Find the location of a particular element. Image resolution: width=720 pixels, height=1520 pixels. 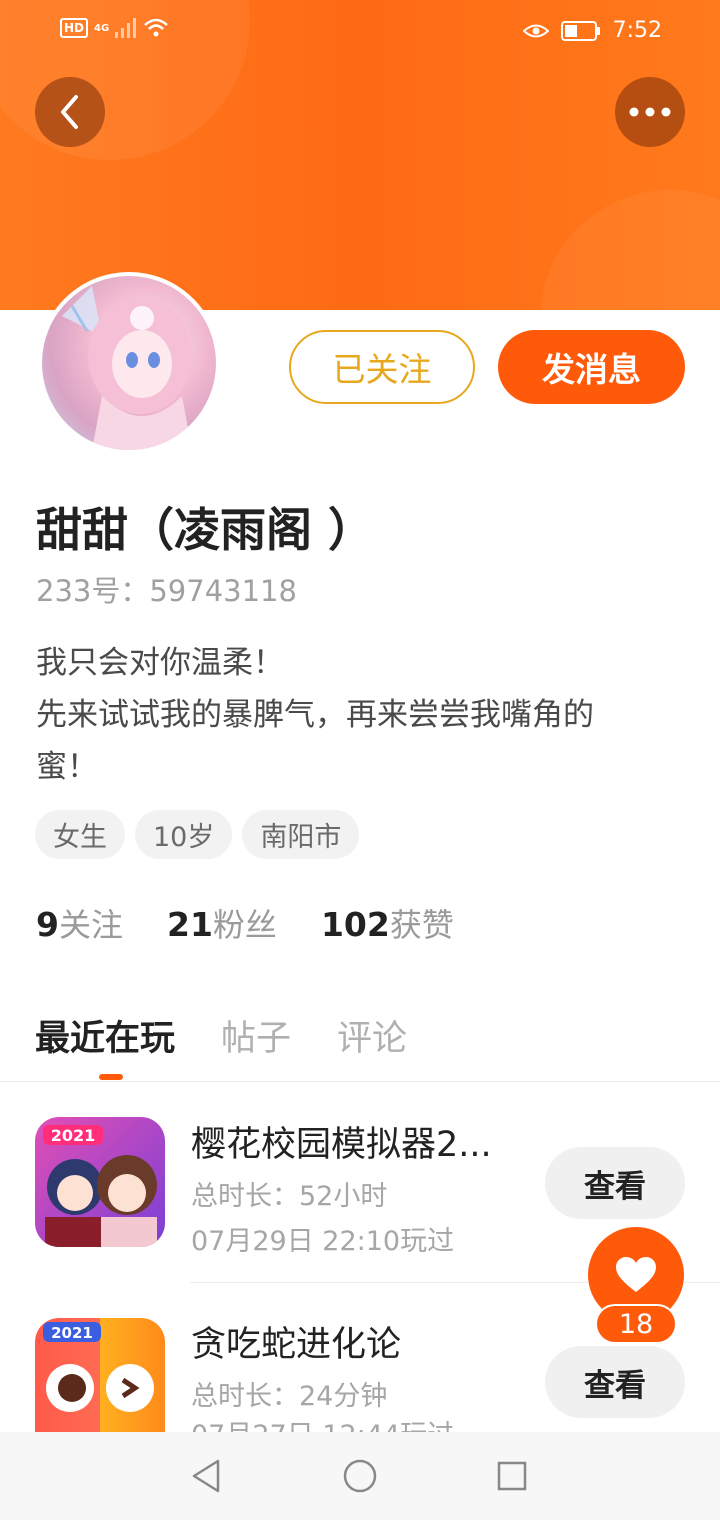

stat-following-count: 9 is located at coordinates (47, 924).